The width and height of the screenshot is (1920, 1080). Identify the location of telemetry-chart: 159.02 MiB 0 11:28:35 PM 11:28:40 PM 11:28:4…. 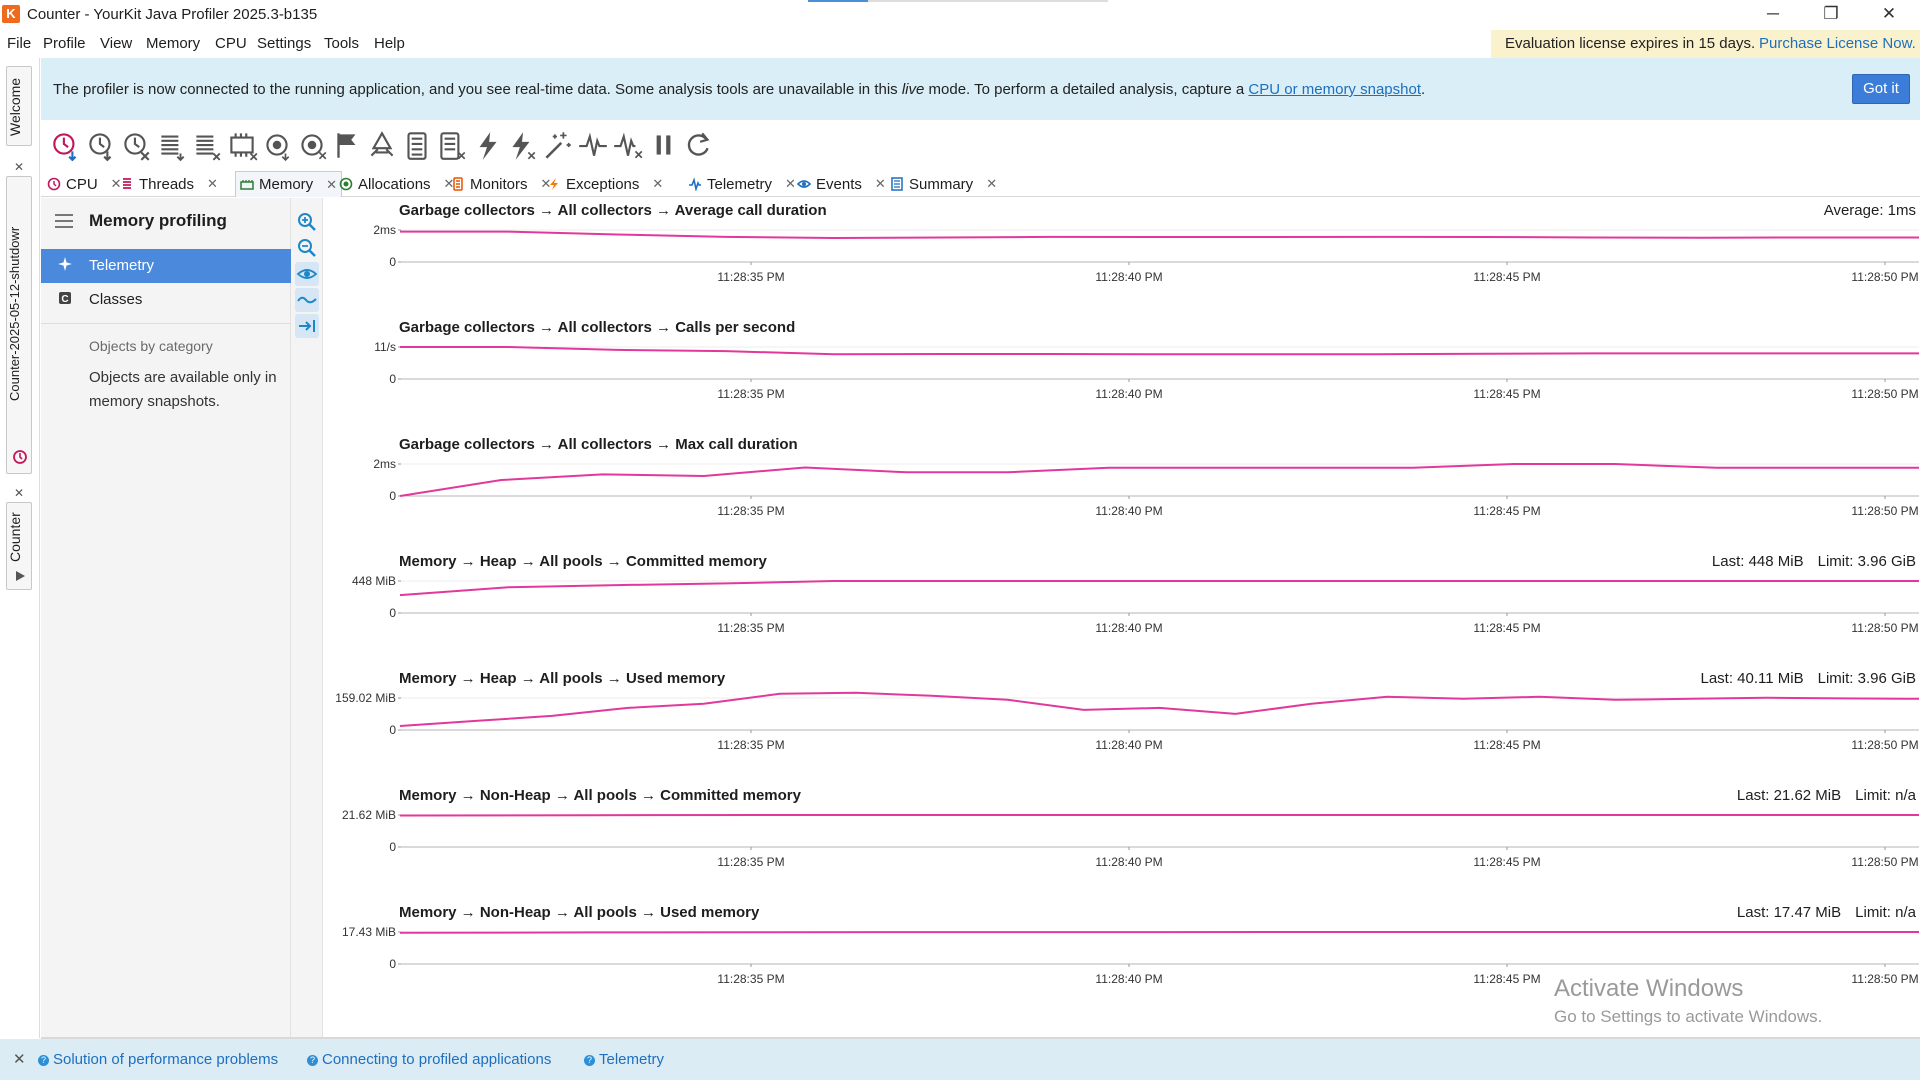
(1121, 724).